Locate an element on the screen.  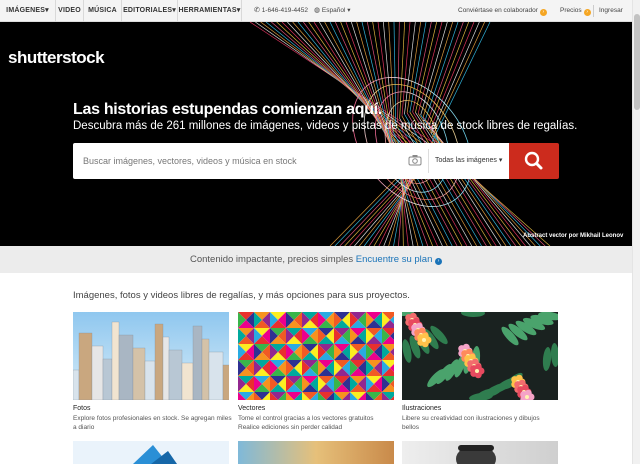
vectors-card-image is located at coordinates (316, 356).